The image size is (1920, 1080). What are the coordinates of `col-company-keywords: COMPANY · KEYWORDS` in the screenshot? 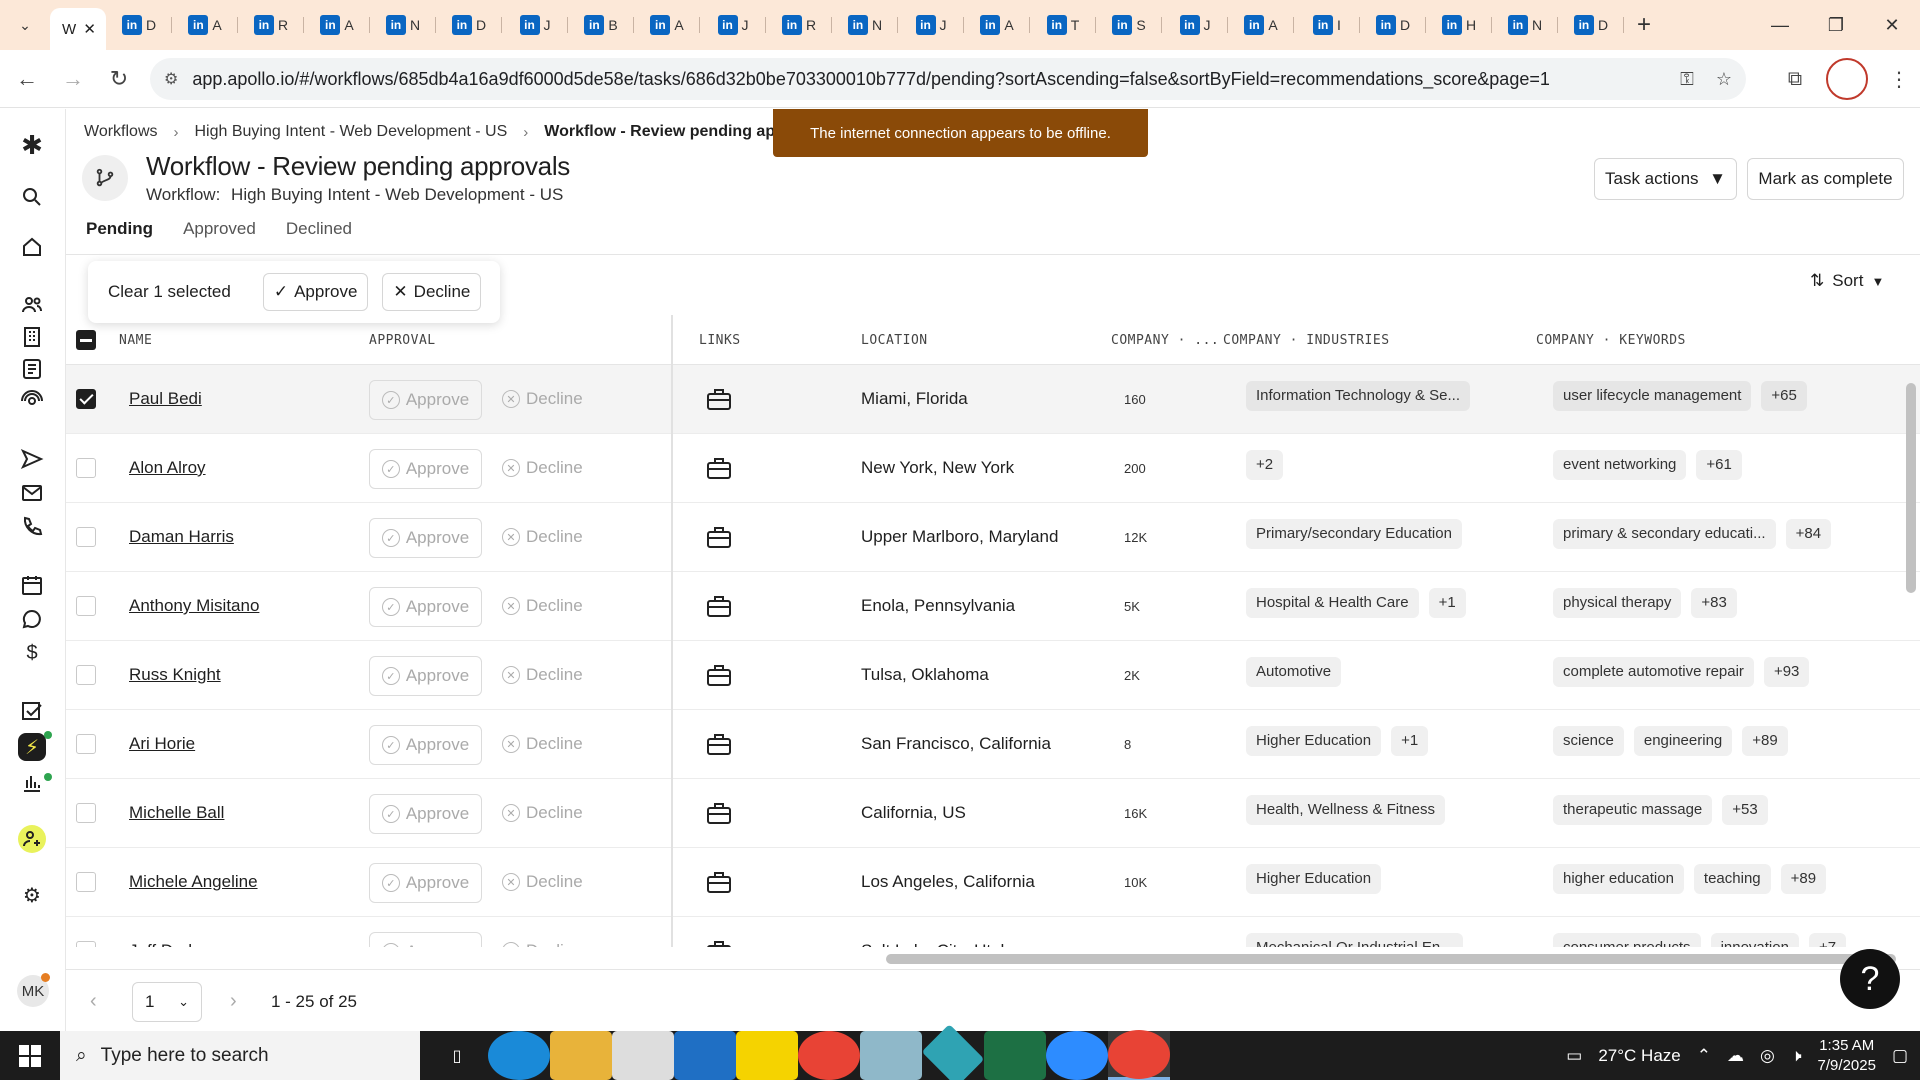 It's located at (1611, 340).